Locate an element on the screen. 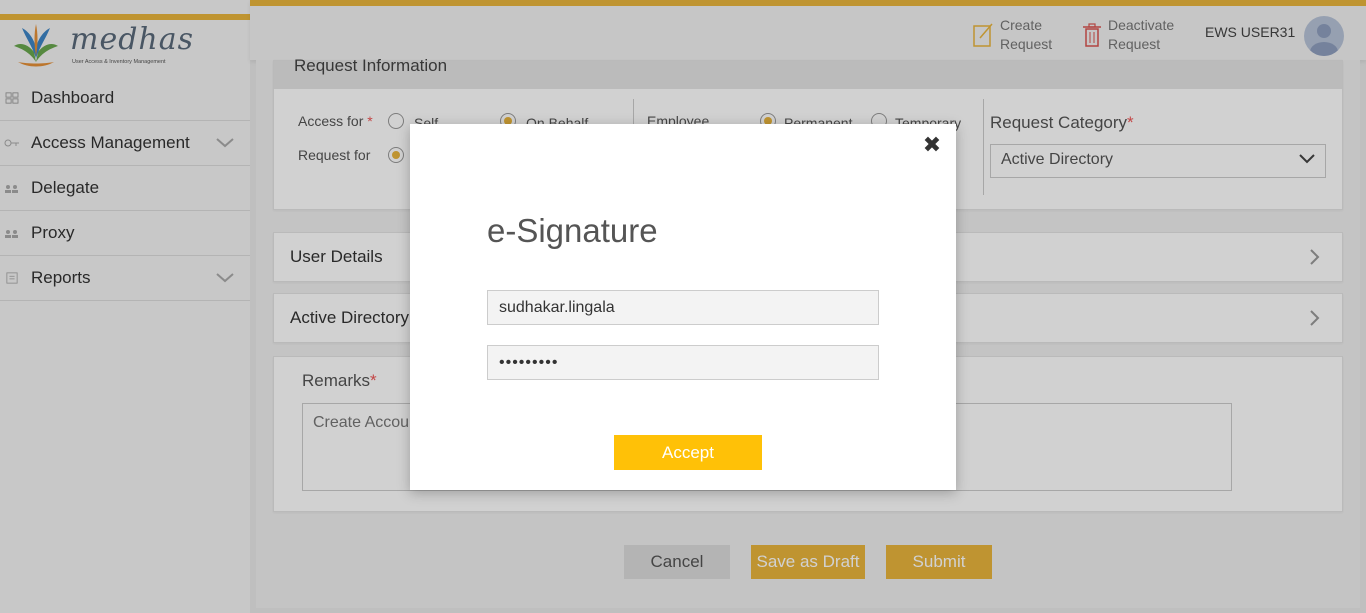 The image size is (1366, 613). accept-button: Accept is located at coordinates (688, 452).